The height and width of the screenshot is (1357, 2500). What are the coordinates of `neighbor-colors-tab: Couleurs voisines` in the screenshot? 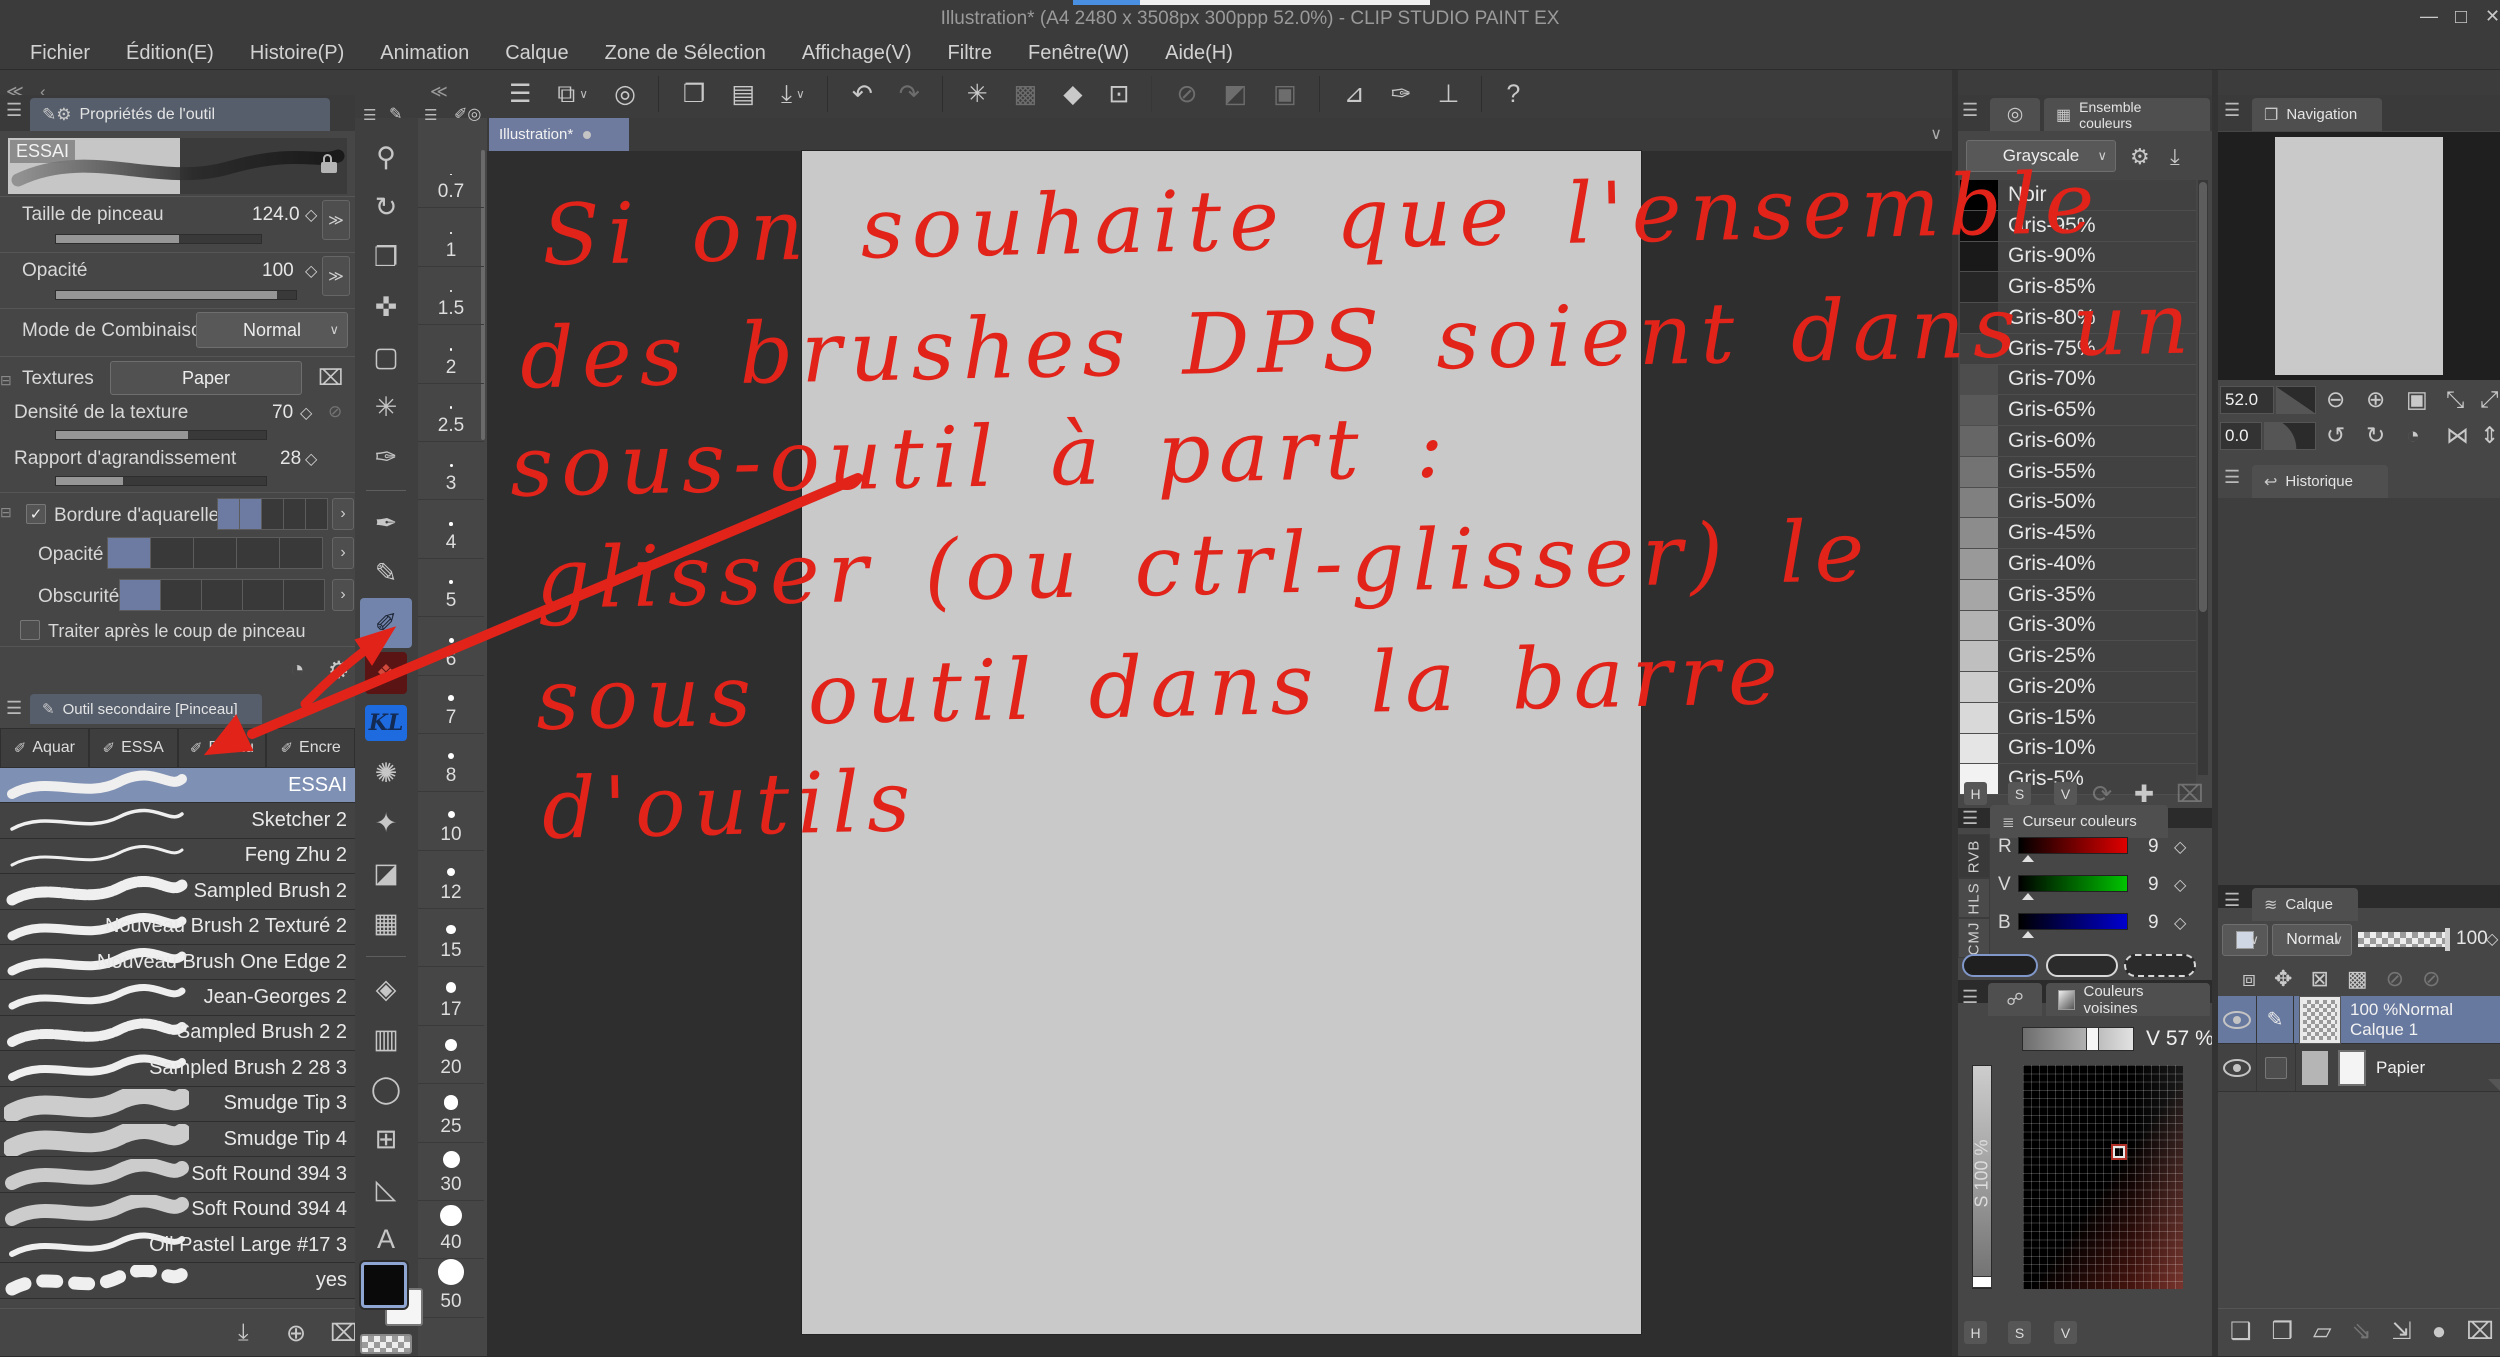 It's located at (2128, 1000).